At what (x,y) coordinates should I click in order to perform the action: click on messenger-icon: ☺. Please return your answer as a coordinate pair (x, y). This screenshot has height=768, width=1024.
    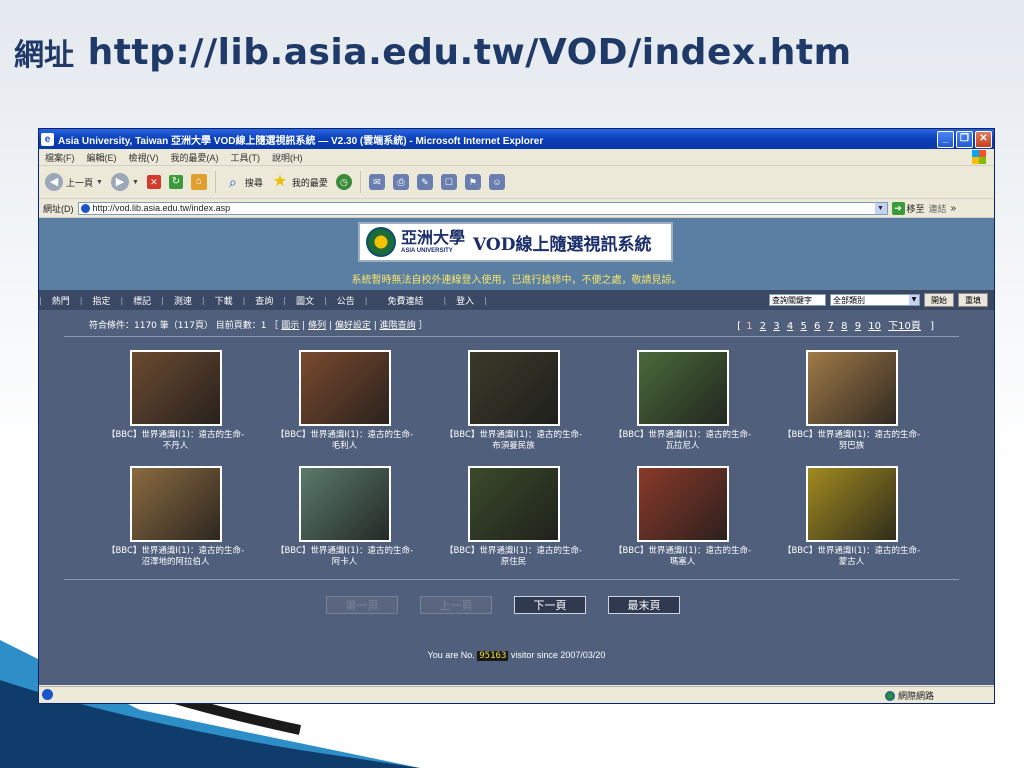
    Looking at the image, I should click on (496, 182).